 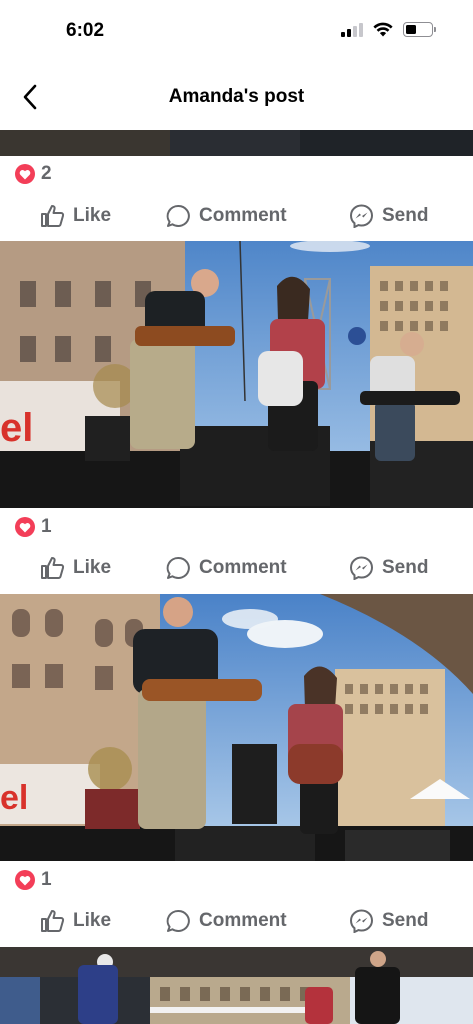 I want to click on reaction-summary: 2, so click(x=33, y=174).